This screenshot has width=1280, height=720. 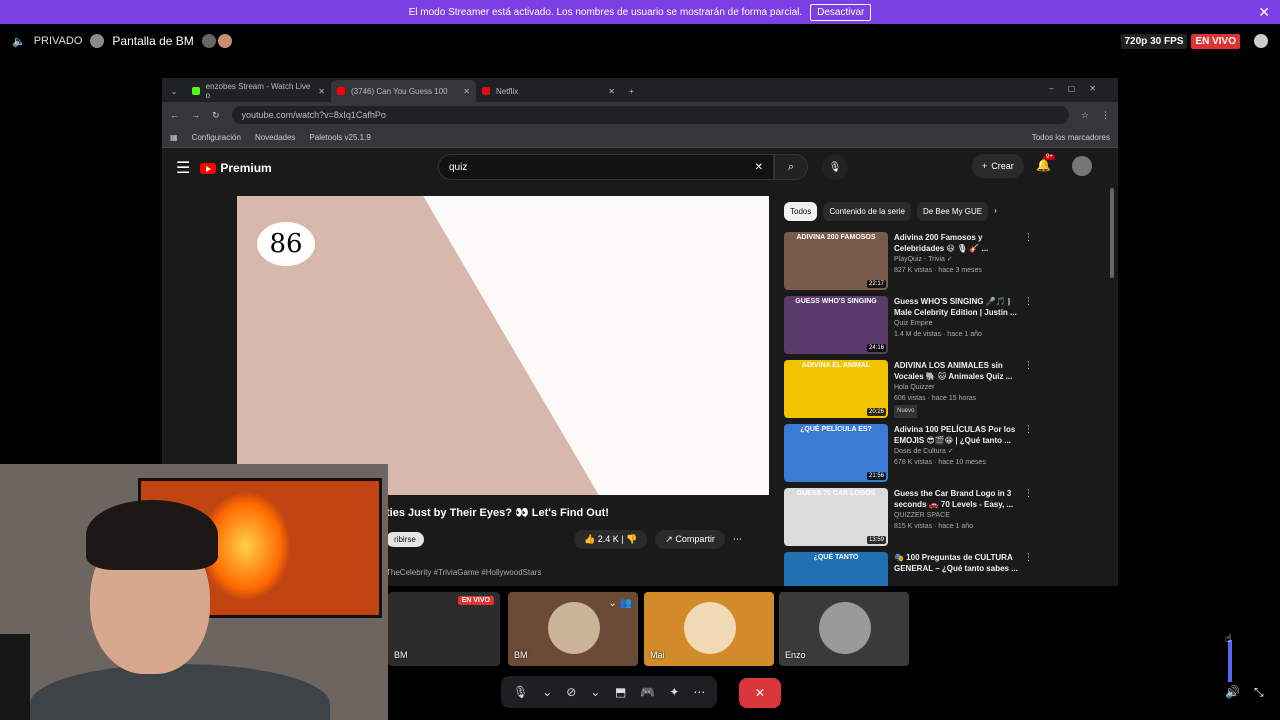 What do you see at coordinates (844, 629) in the screenshot?
I see `participant-tile: Enzo` at bounding box center [844, 629].